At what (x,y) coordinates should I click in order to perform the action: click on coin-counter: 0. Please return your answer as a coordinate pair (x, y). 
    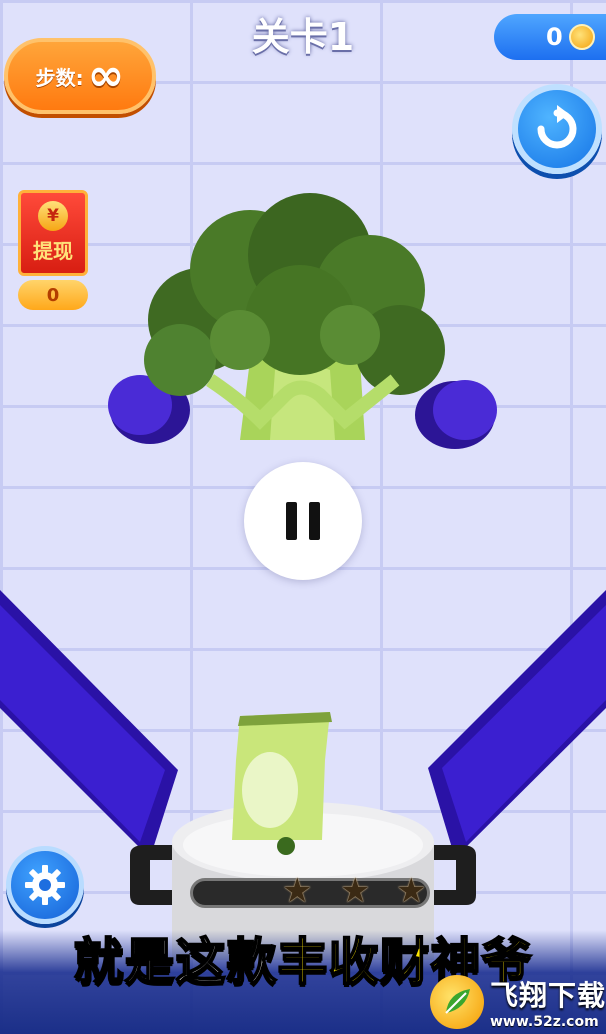
    Looking at the image, I should click on (550, 37).